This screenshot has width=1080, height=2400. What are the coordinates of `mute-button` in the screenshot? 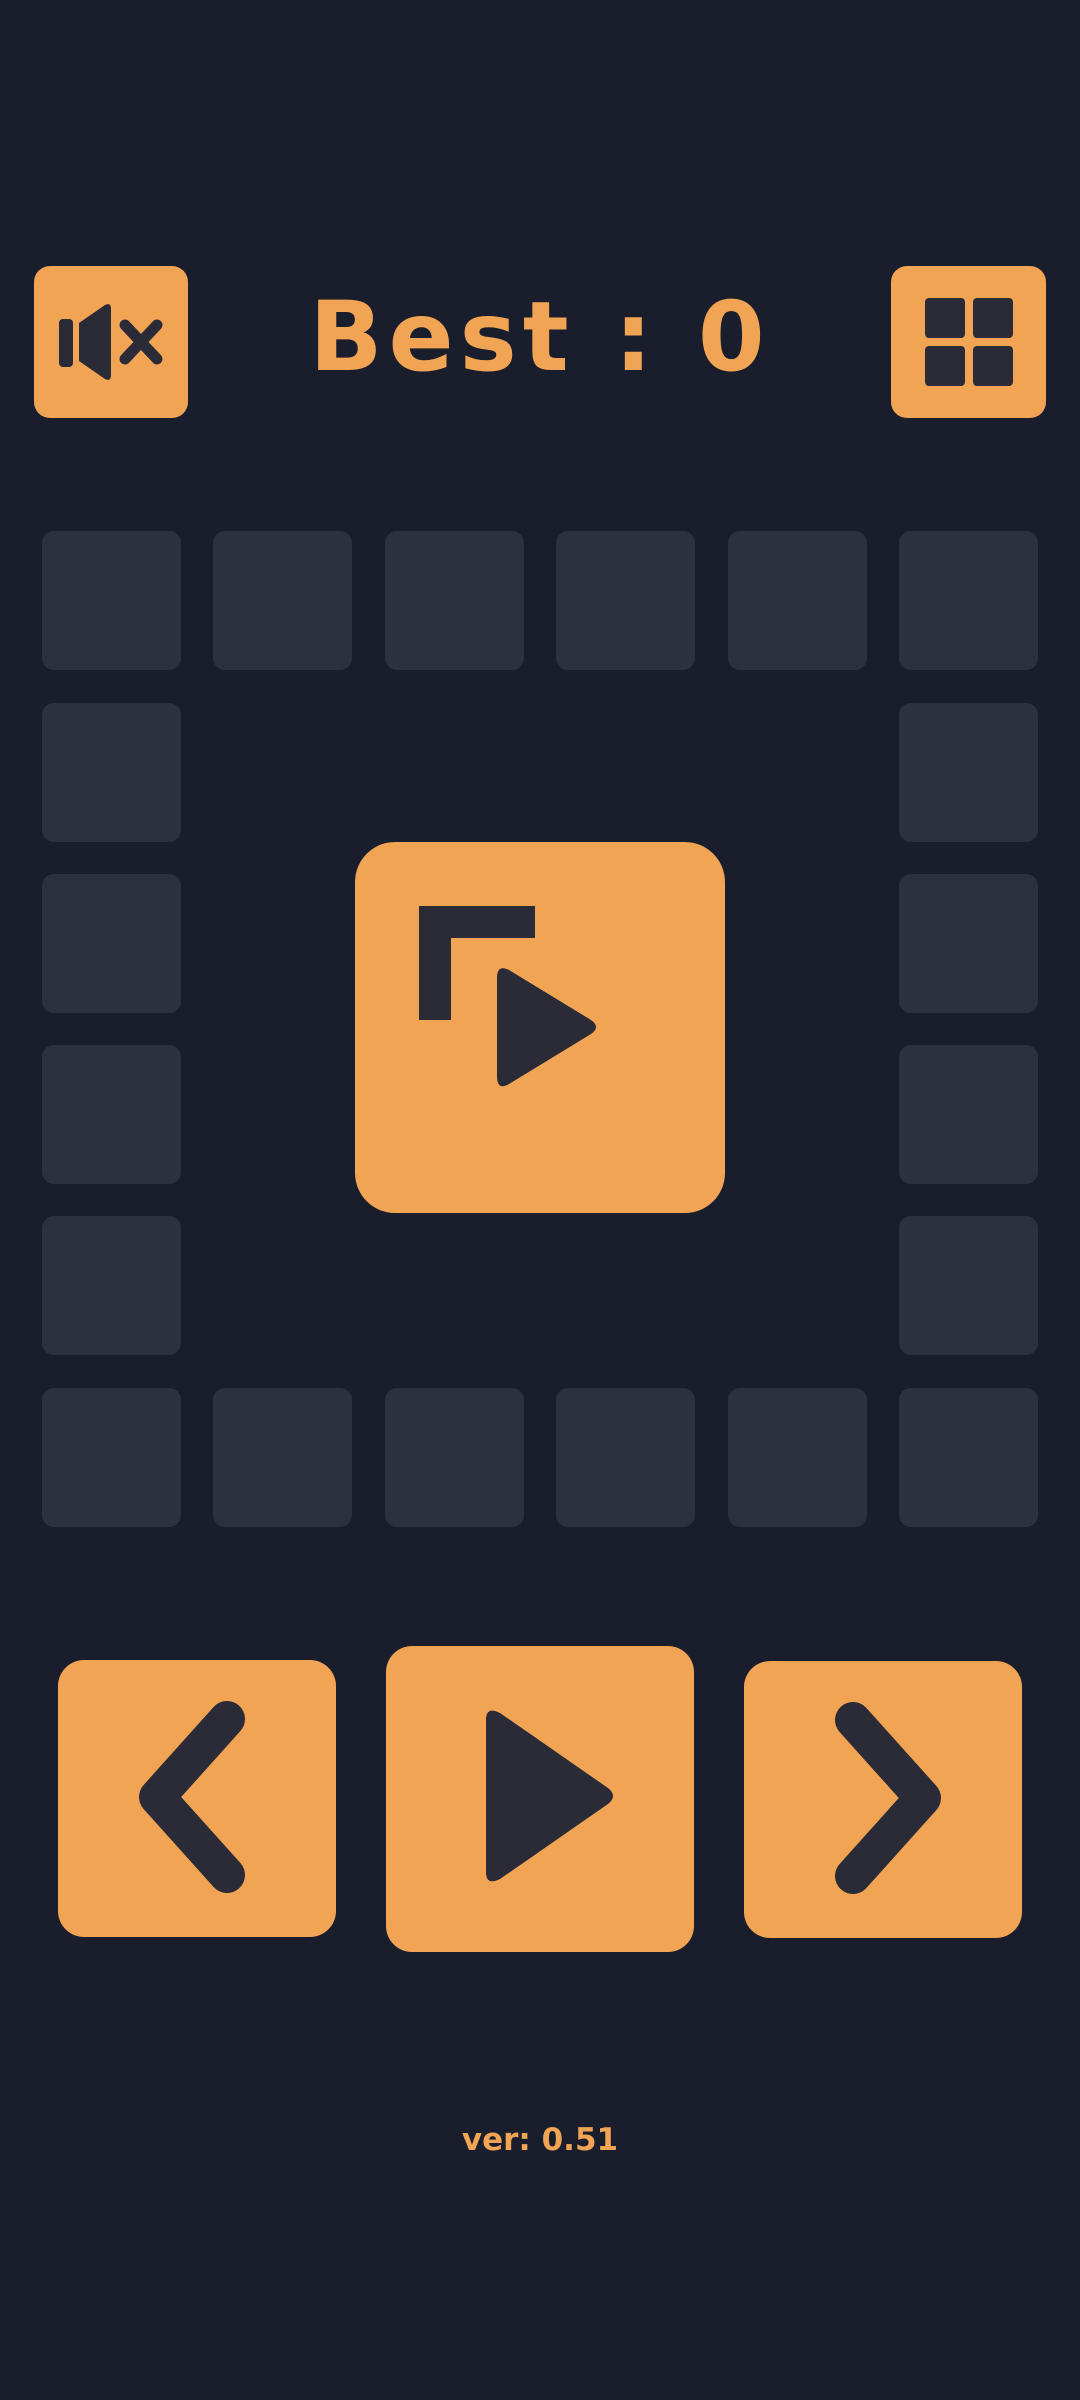 It's located at (111, 342).